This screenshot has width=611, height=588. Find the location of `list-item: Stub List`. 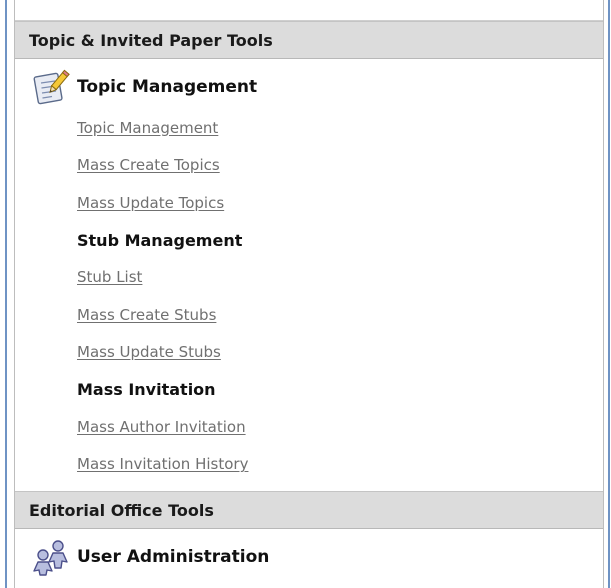

list-item: Stub List is located at coordinates (309, 278).